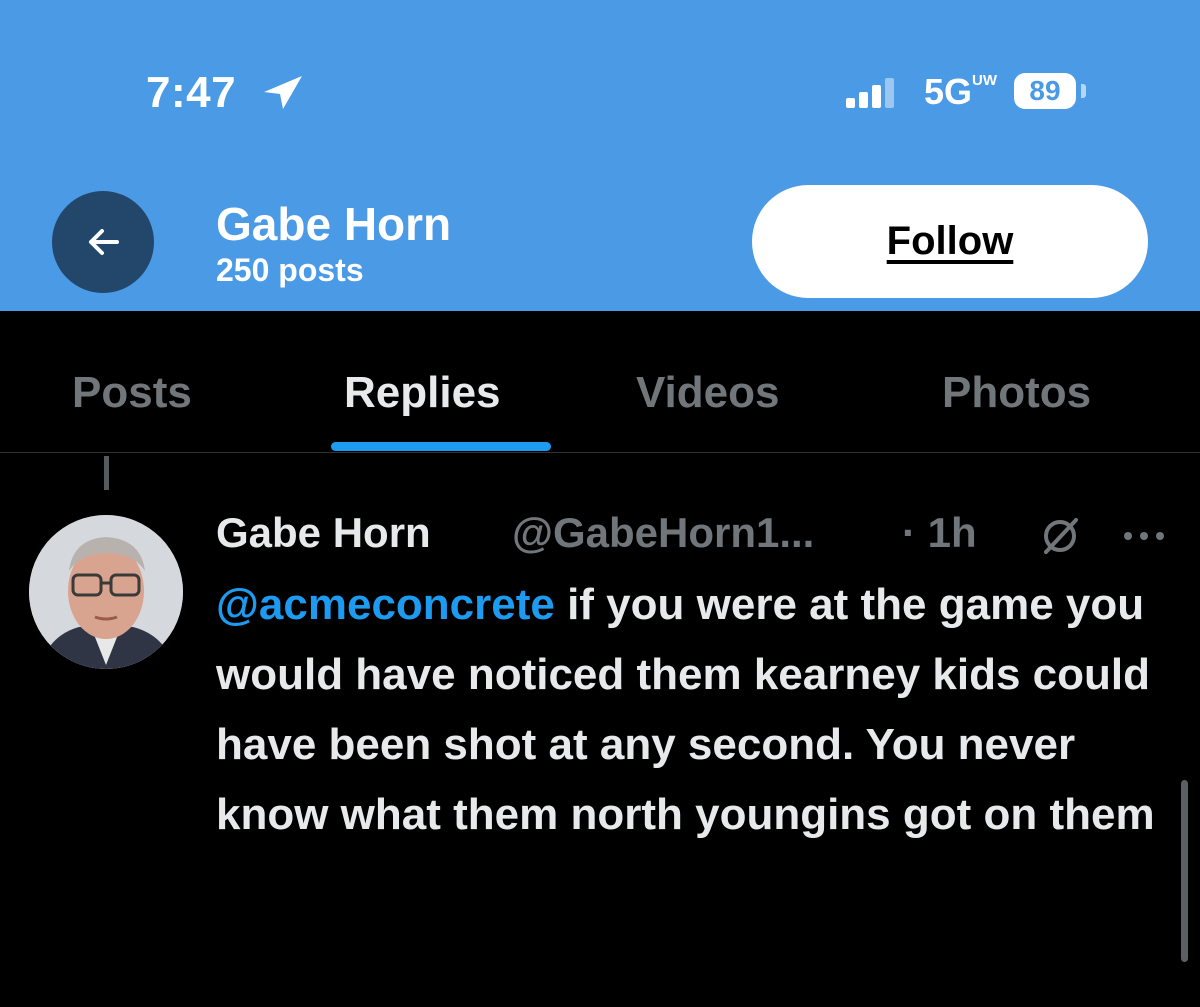  What do you see at coordinates (1083, 91) in the screenshot?
I see `battery-nub` at bounding box center [1083, 91].